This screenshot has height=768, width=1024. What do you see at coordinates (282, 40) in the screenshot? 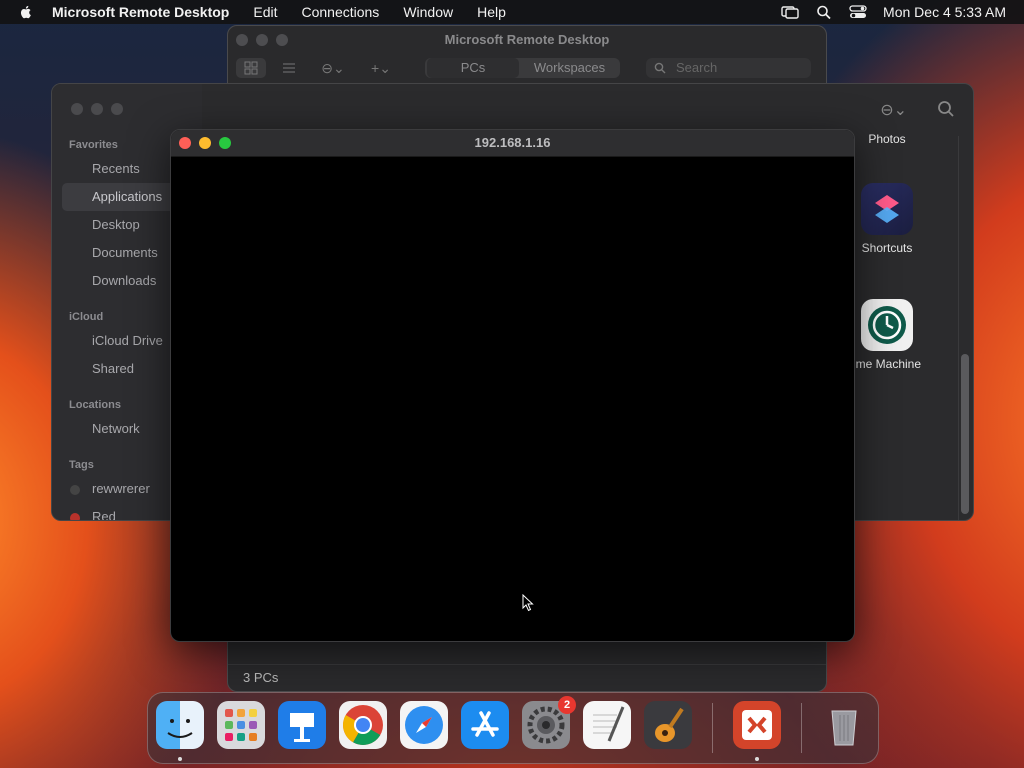
I see `rd-zoom-button` at bounding box center [282, 40].